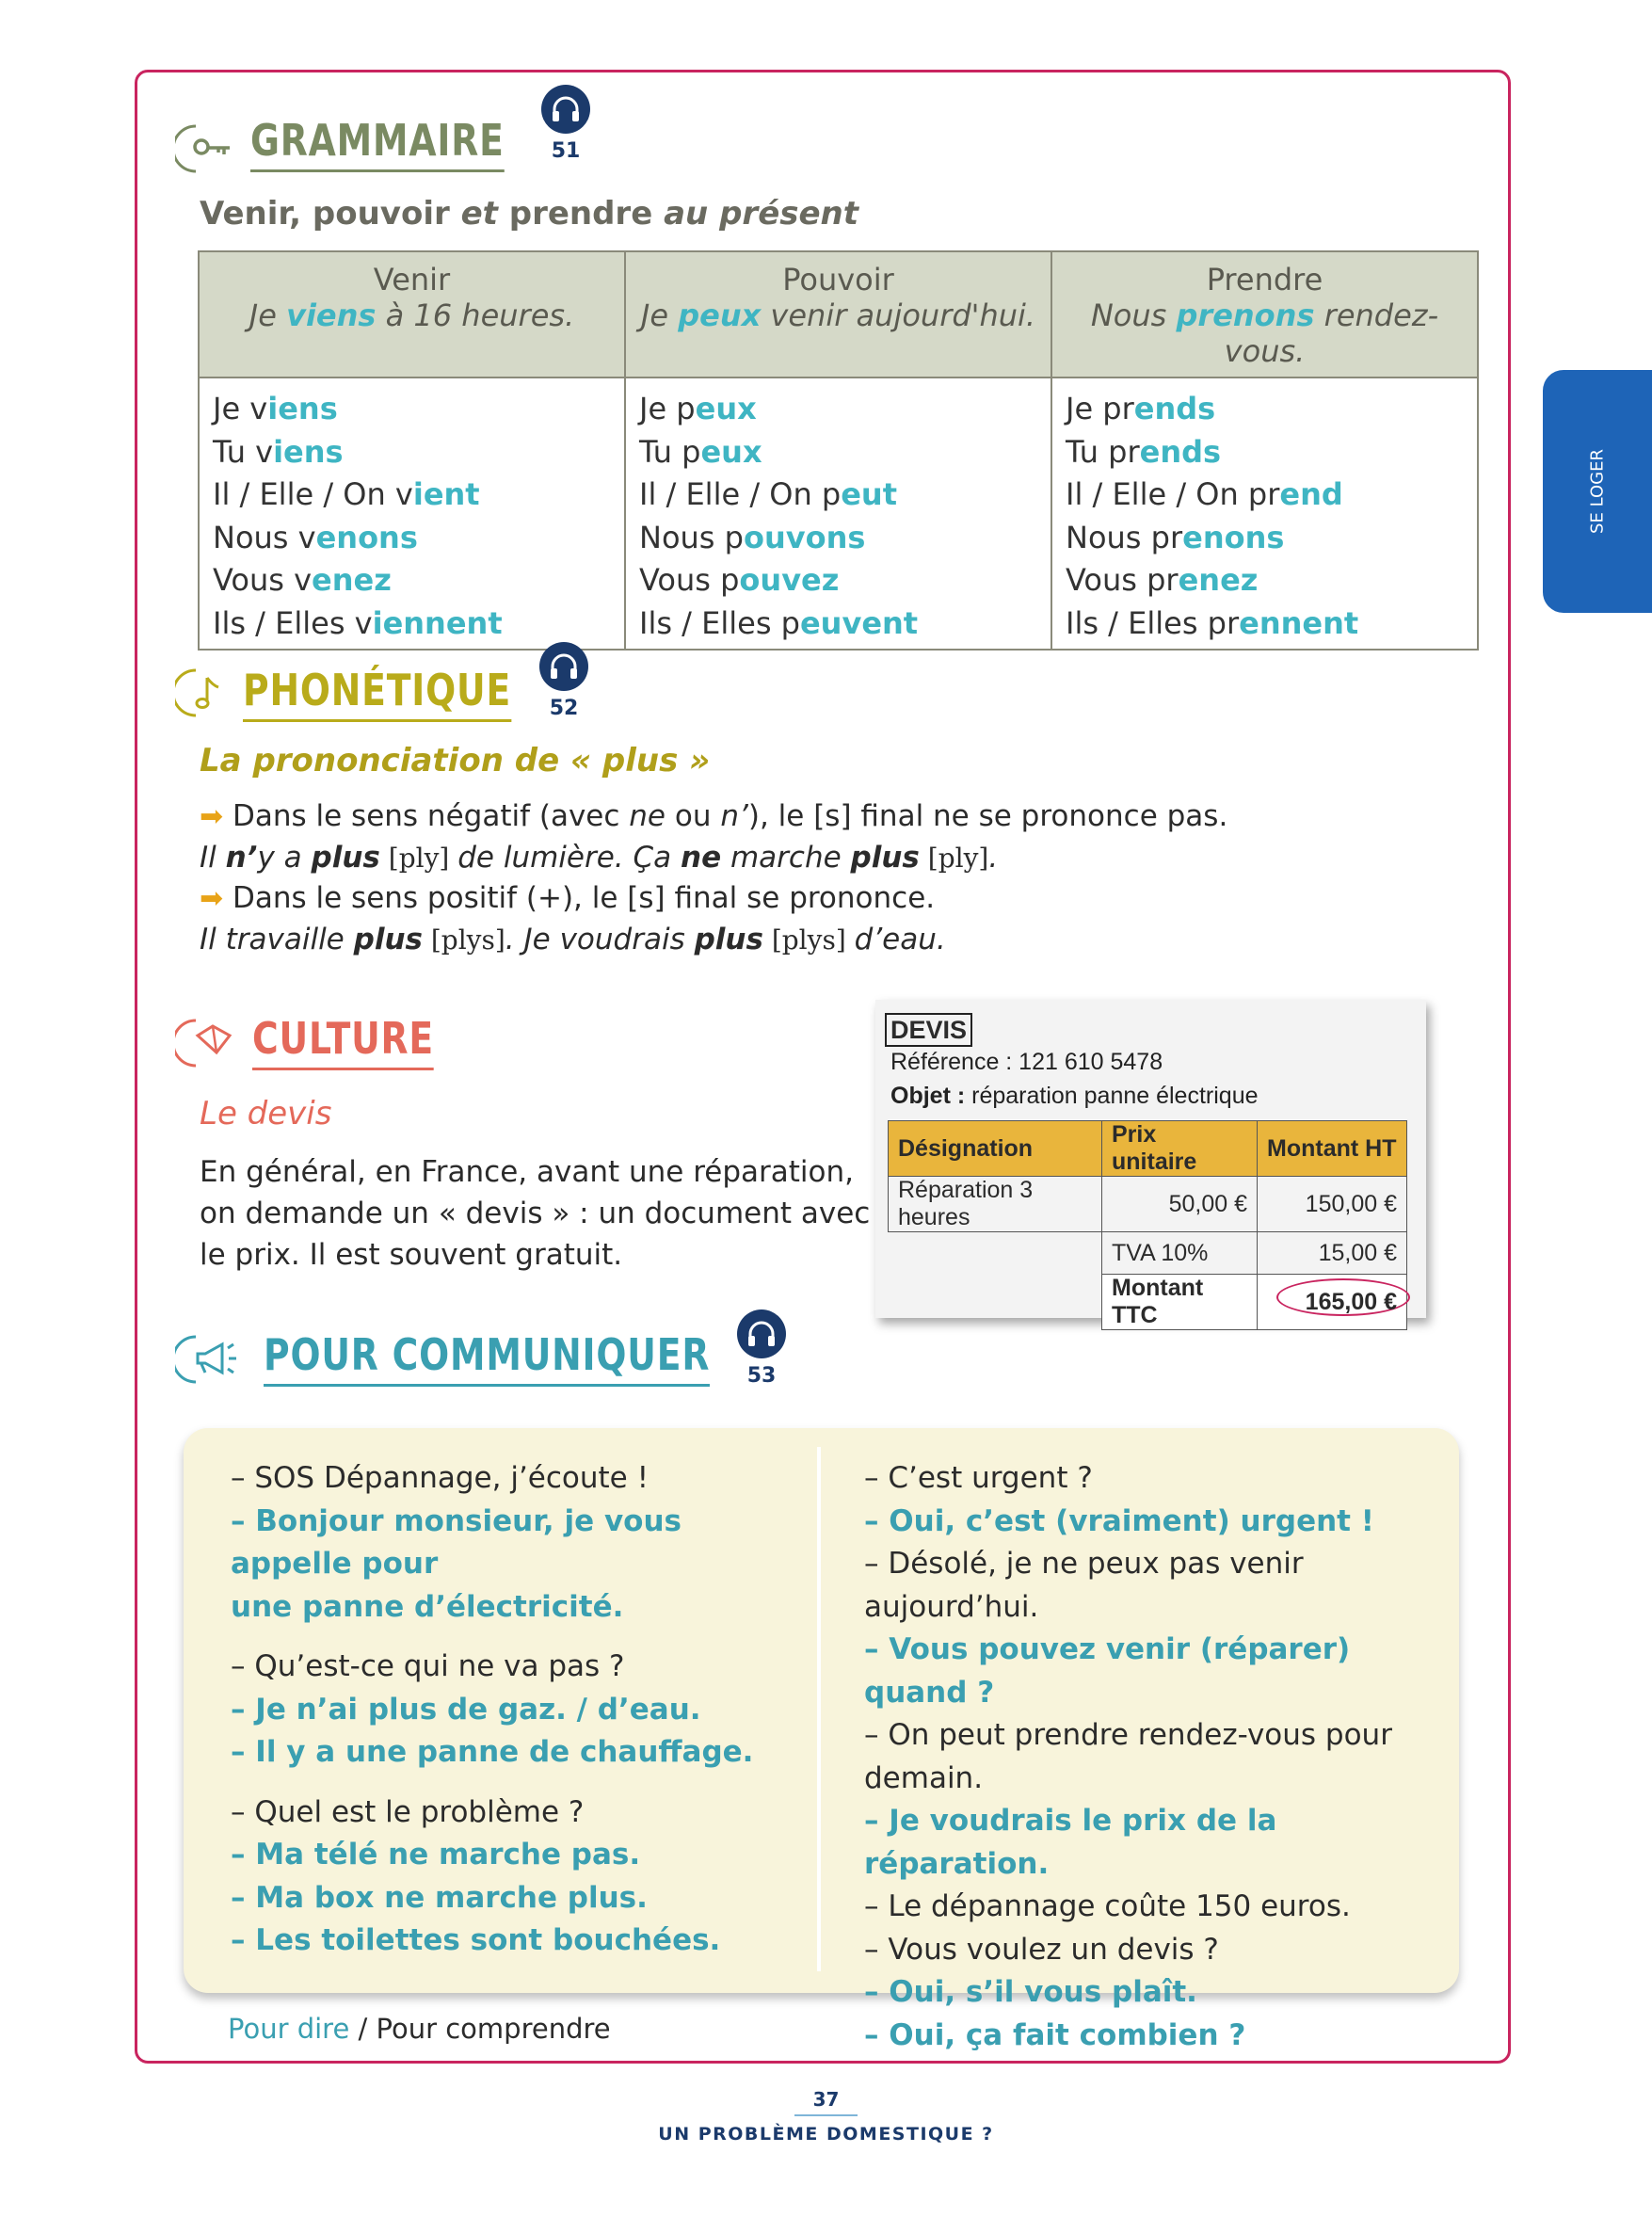  What do you see at coordinates (826, 2134) in the screenshot?
I see `unit-title: UN PROBLÈME DOMESTIQUE ?` at bounding box center [826, 2134].